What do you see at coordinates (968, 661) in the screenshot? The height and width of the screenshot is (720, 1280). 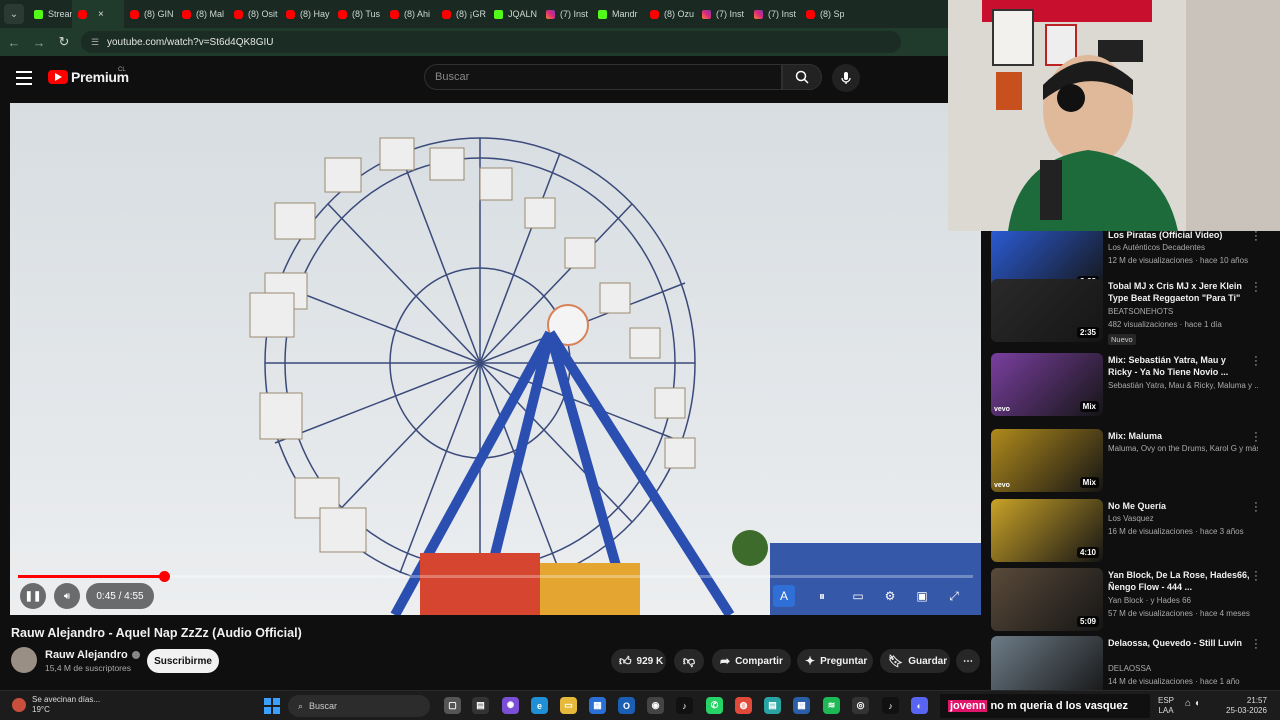 I see `more-actions-button: ⋯` at bounding box center [968, 661].